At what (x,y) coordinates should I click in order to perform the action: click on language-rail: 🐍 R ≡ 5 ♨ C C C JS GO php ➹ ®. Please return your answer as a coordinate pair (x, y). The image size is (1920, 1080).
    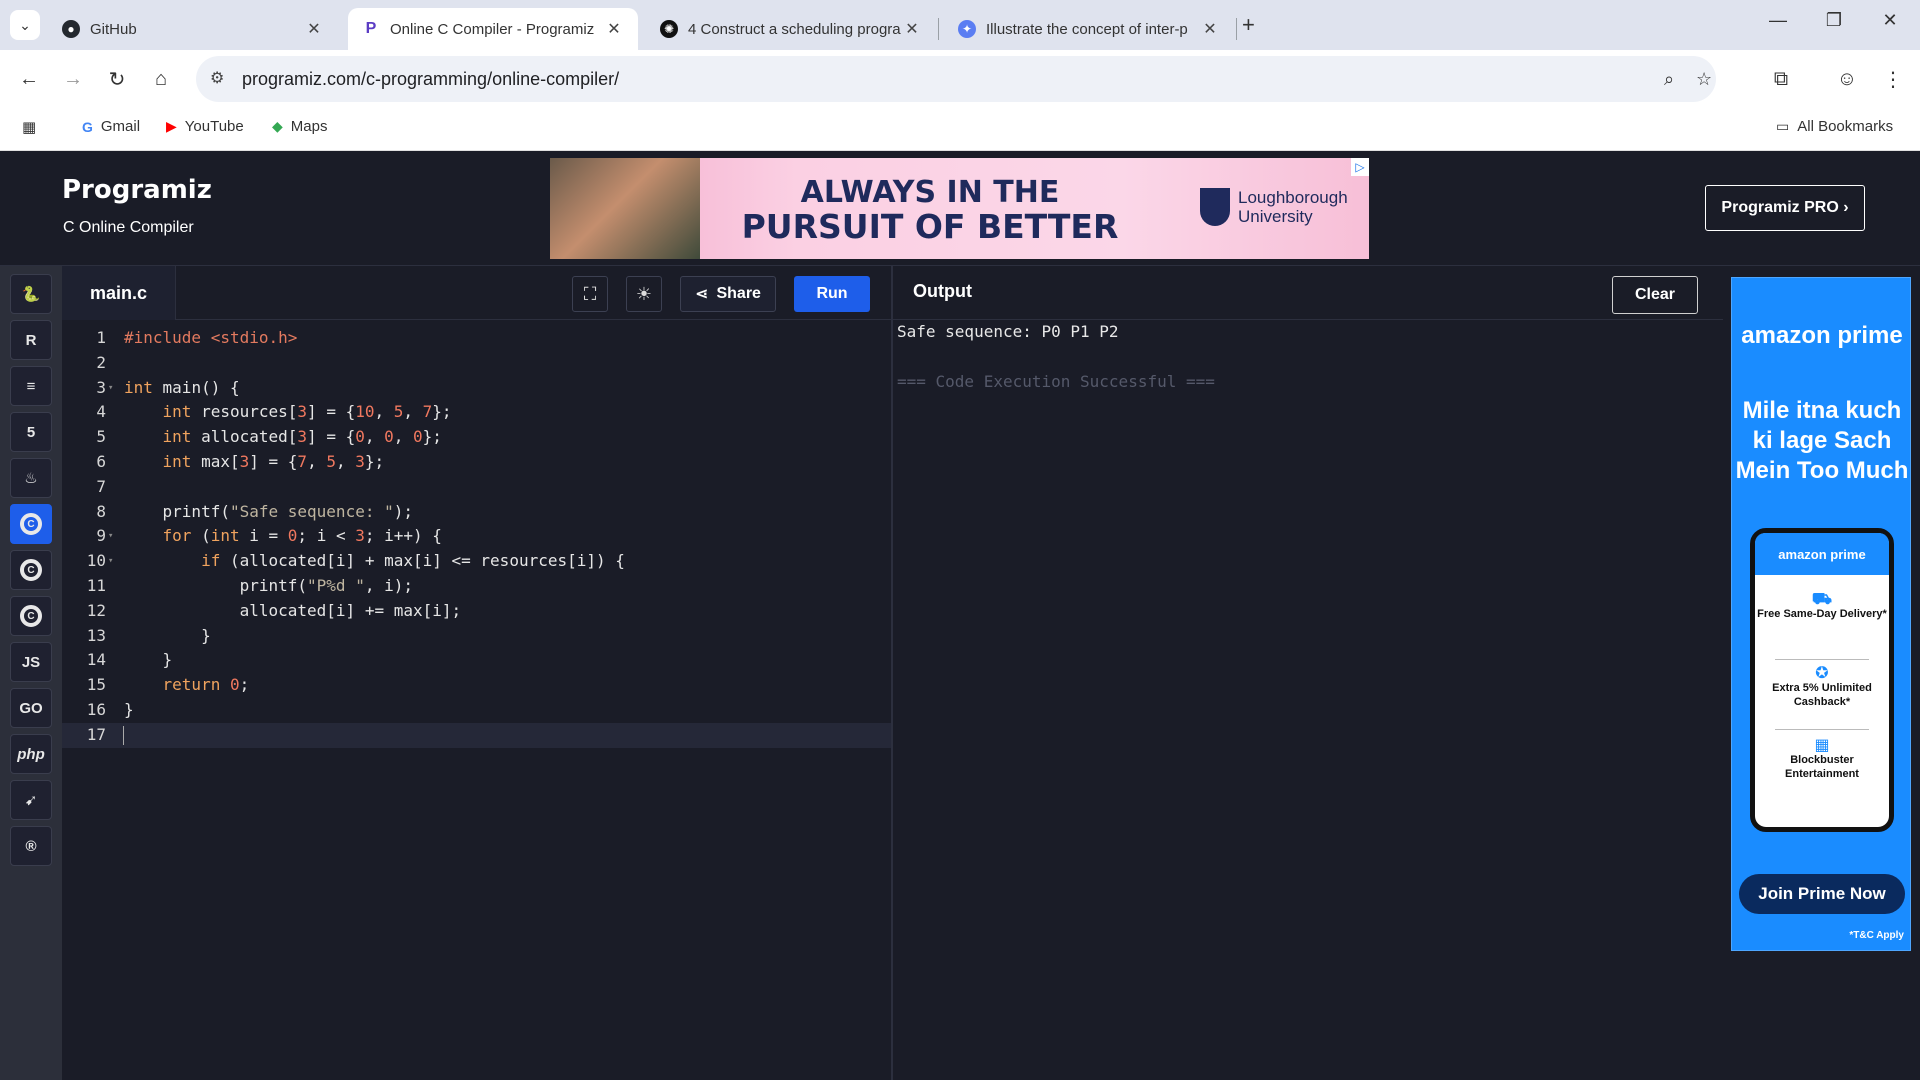
    Looking at the image, I should click on (31, 673).